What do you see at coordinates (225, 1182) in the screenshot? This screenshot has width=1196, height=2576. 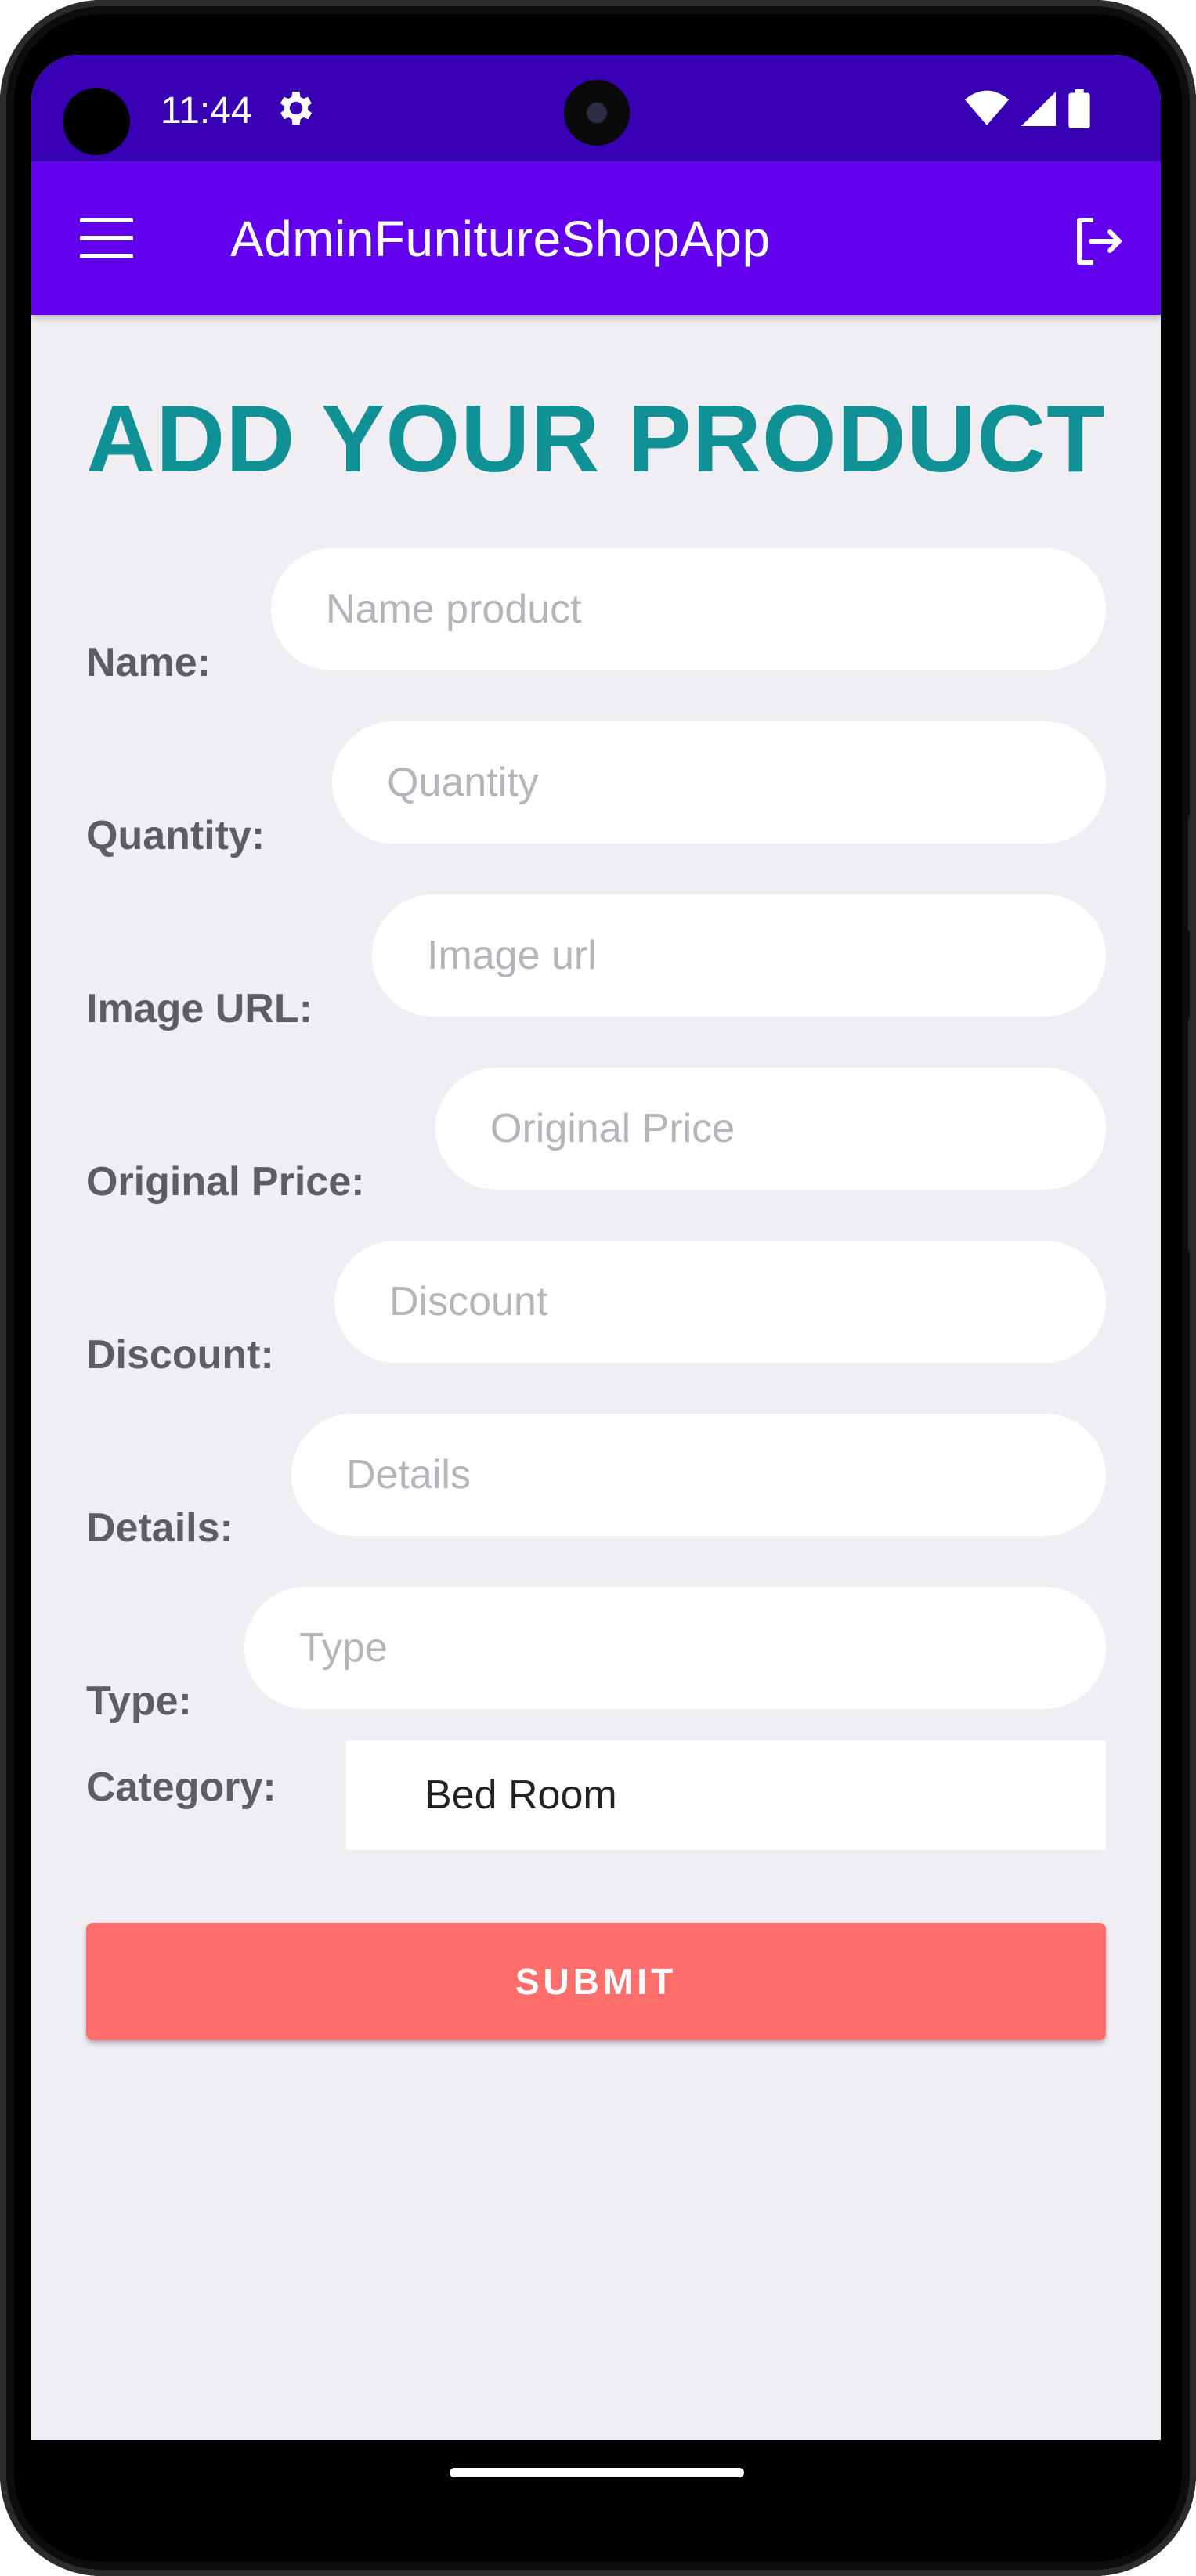 I see `original-price-label: Original Price:` at bounding box center [225, 1182].